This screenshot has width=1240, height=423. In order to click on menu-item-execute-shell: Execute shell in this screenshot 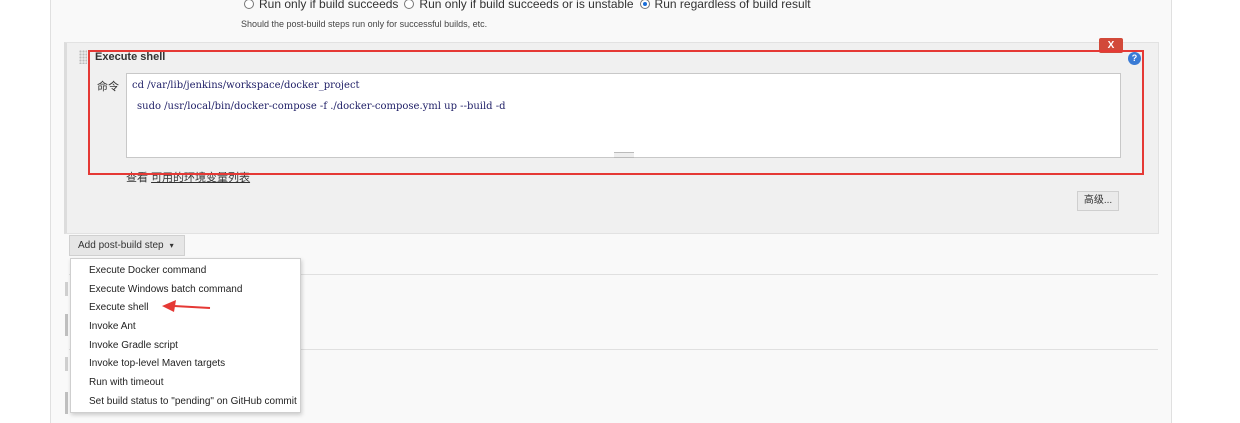, I will do `click(118, 307)`.